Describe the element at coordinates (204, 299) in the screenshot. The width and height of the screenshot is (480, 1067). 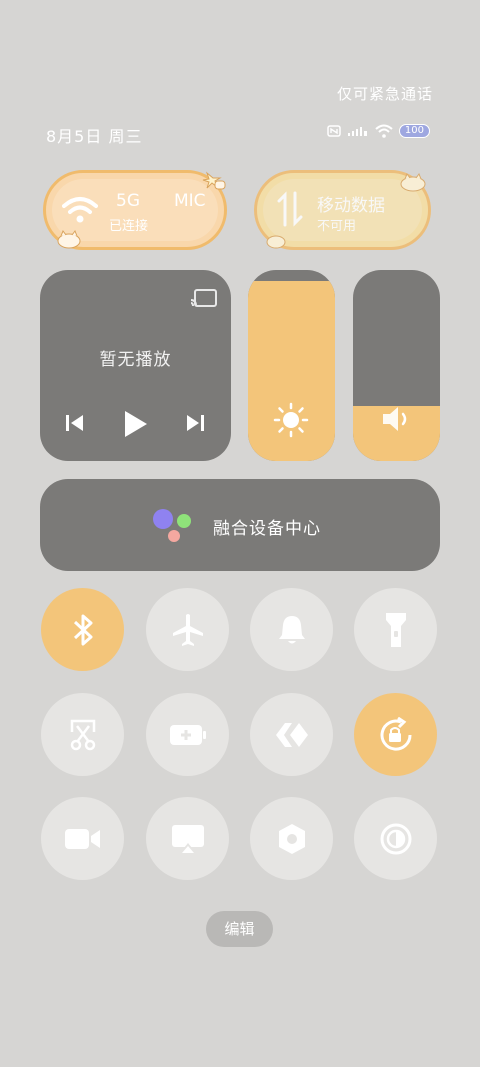
I see `cast-icon` at that location.